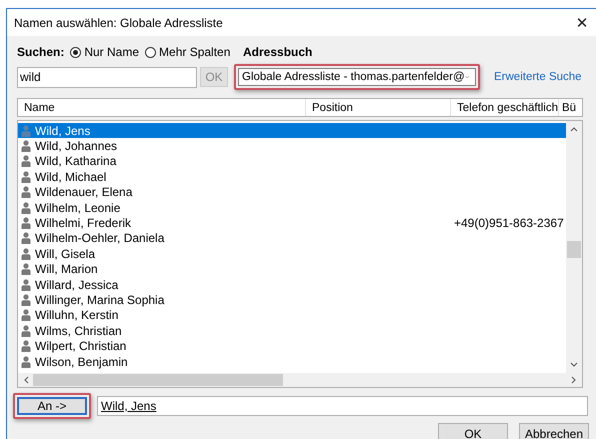  I want to click on column-header: Name, so click(162, 107).